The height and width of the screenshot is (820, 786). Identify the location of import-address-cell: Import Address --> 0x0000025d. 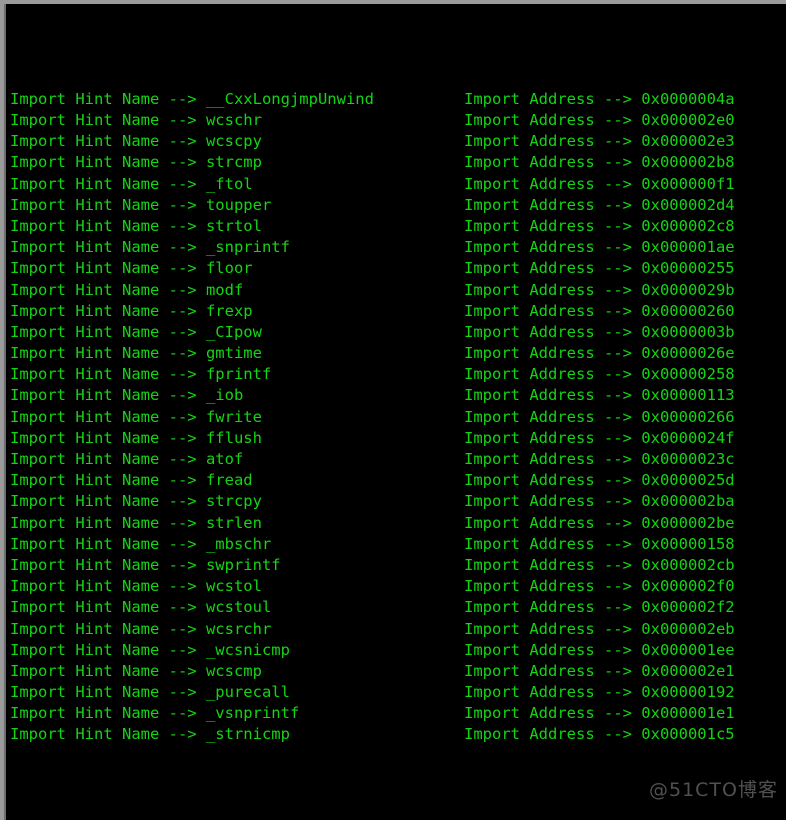
(599, 480).